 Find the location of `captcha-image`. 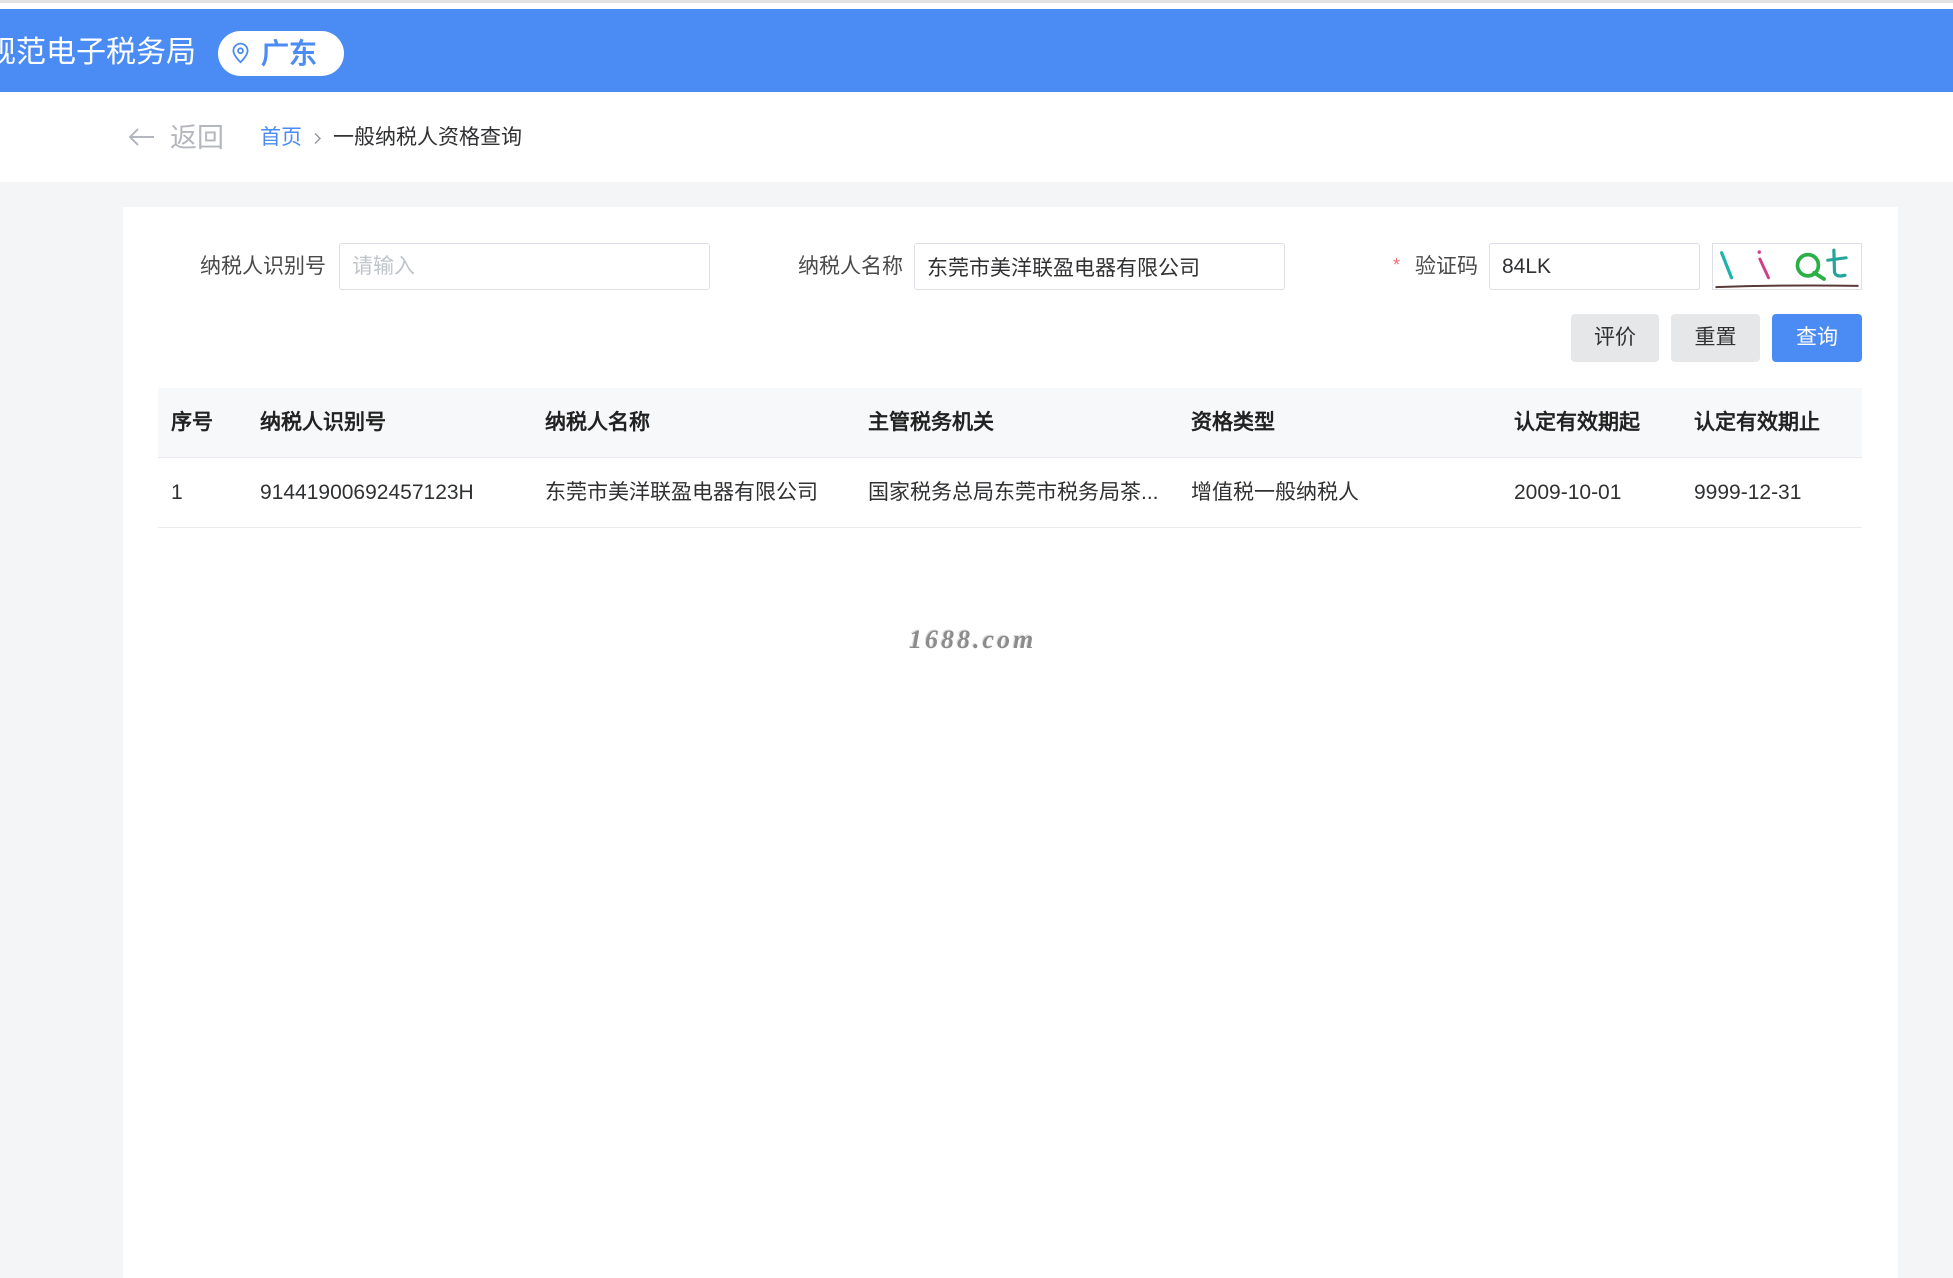

captcha-image is located at coordinates (1787, 266).